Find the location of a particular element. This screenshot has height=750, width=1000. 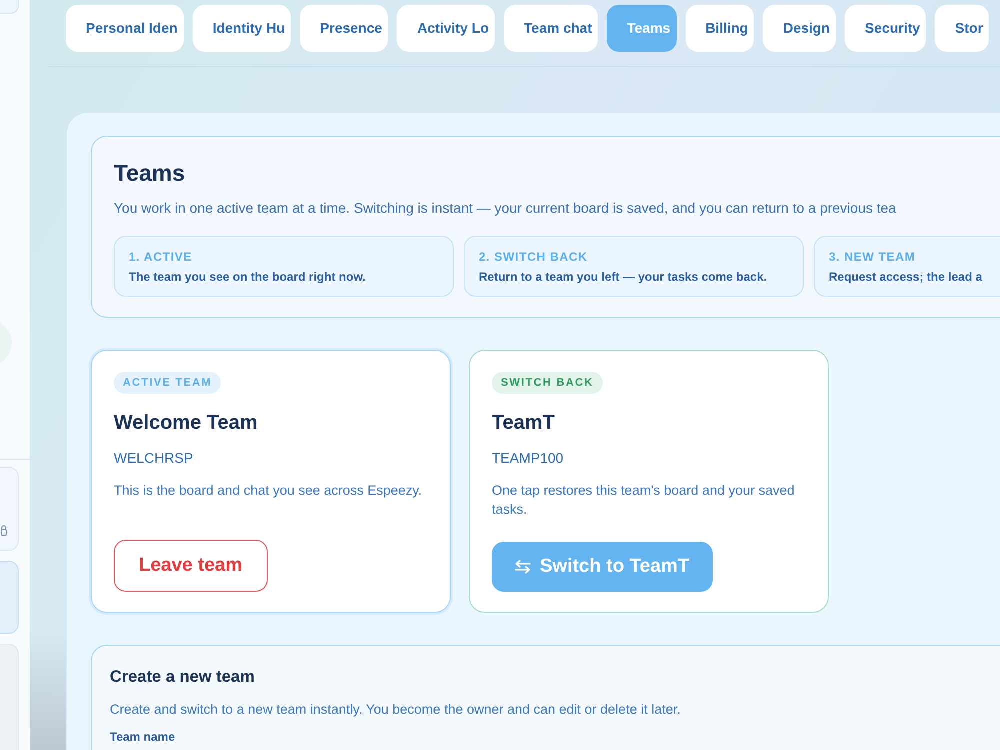

nav-tab: Personal Iden is located at coordinates (125, 28).